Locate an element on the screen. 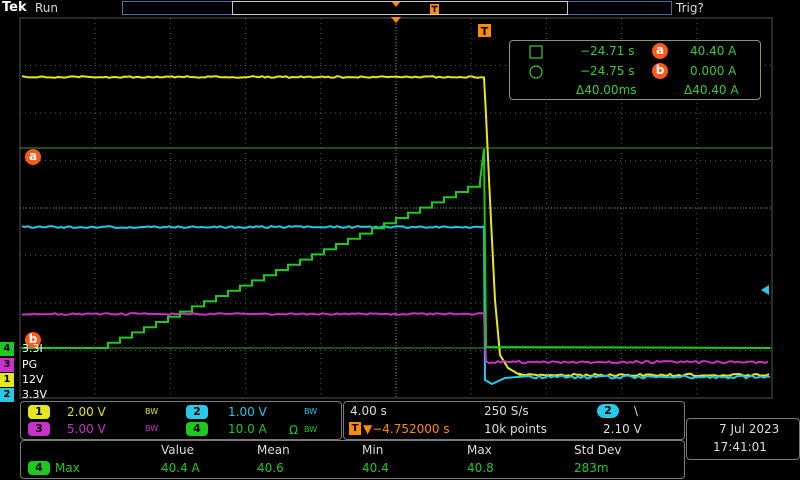  ch1-scale: 2.00 V is located at coordinates (86, 412).